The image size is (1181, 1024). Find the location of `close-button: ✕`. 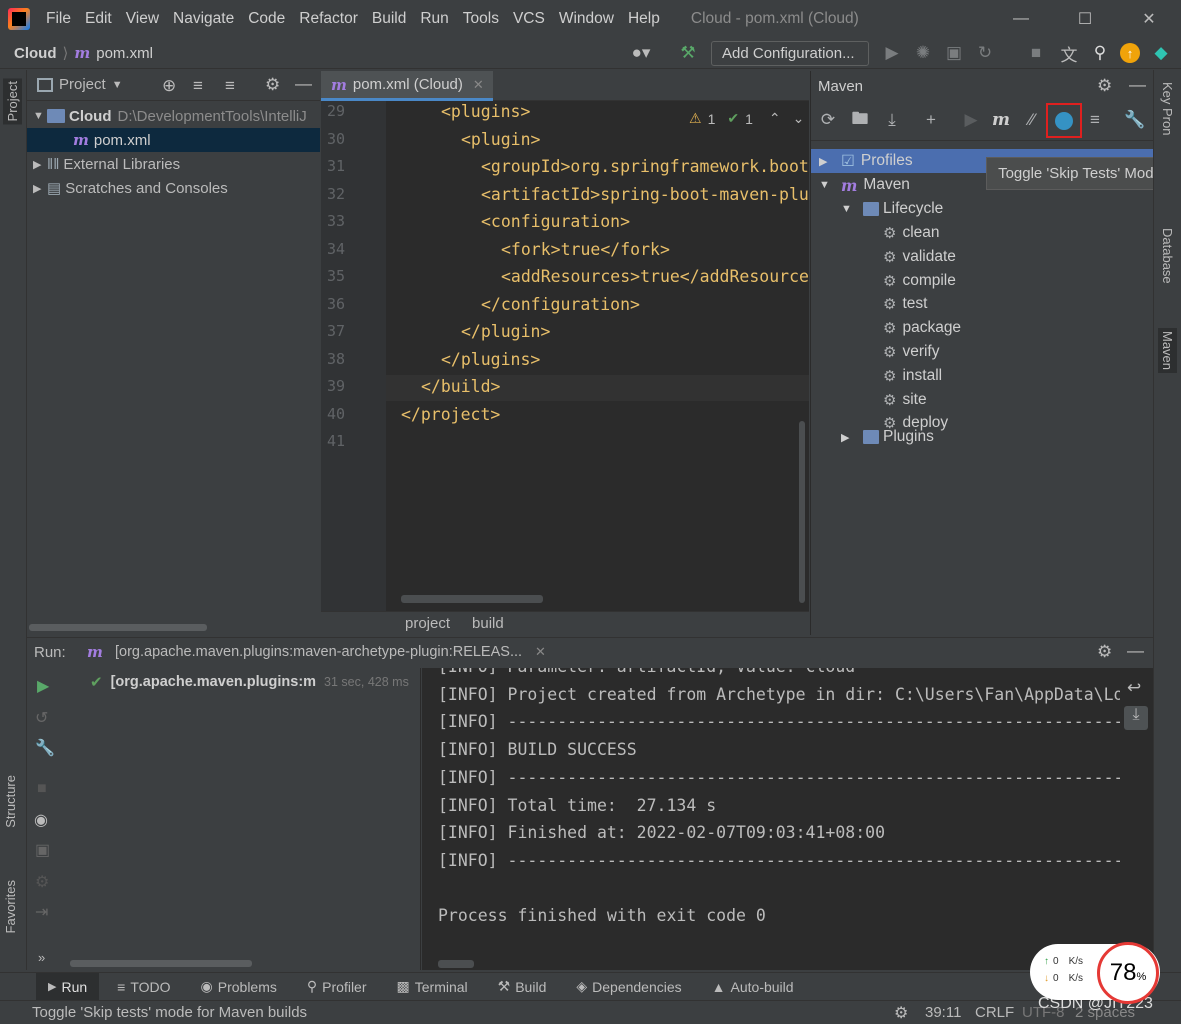

close-button: ✕ is located at coordinates (1149, 19).